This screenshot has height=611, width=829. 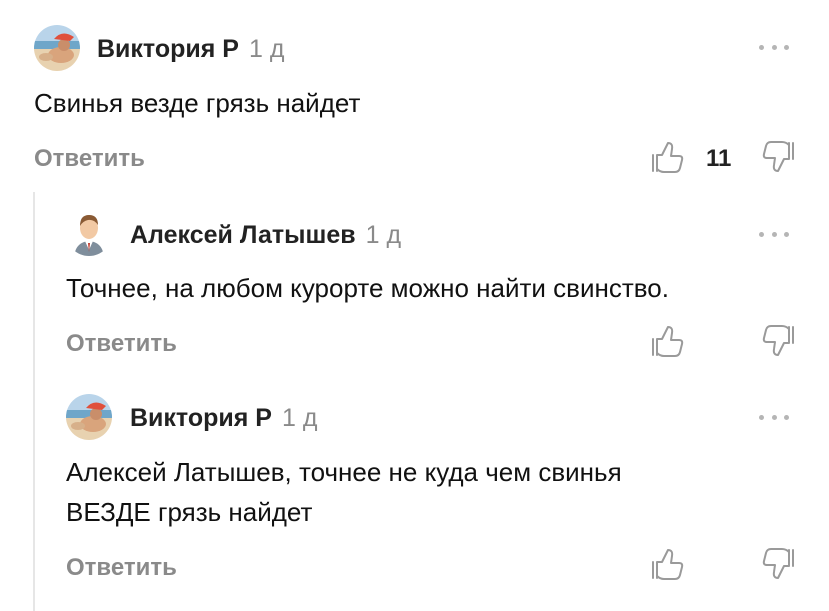 I want to click on like-count: 11, so click(x=719, y=158).